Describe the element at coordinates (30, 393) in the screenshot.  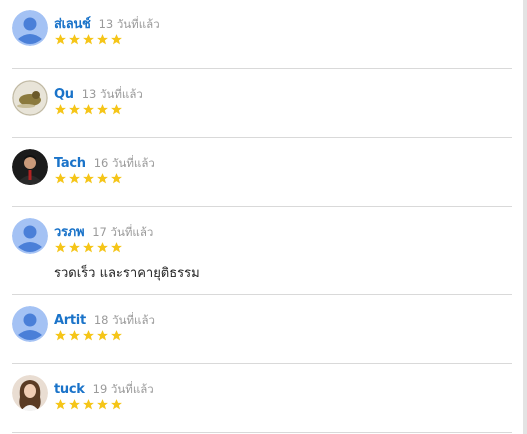
I see `photo-avatar-woman` at that location.